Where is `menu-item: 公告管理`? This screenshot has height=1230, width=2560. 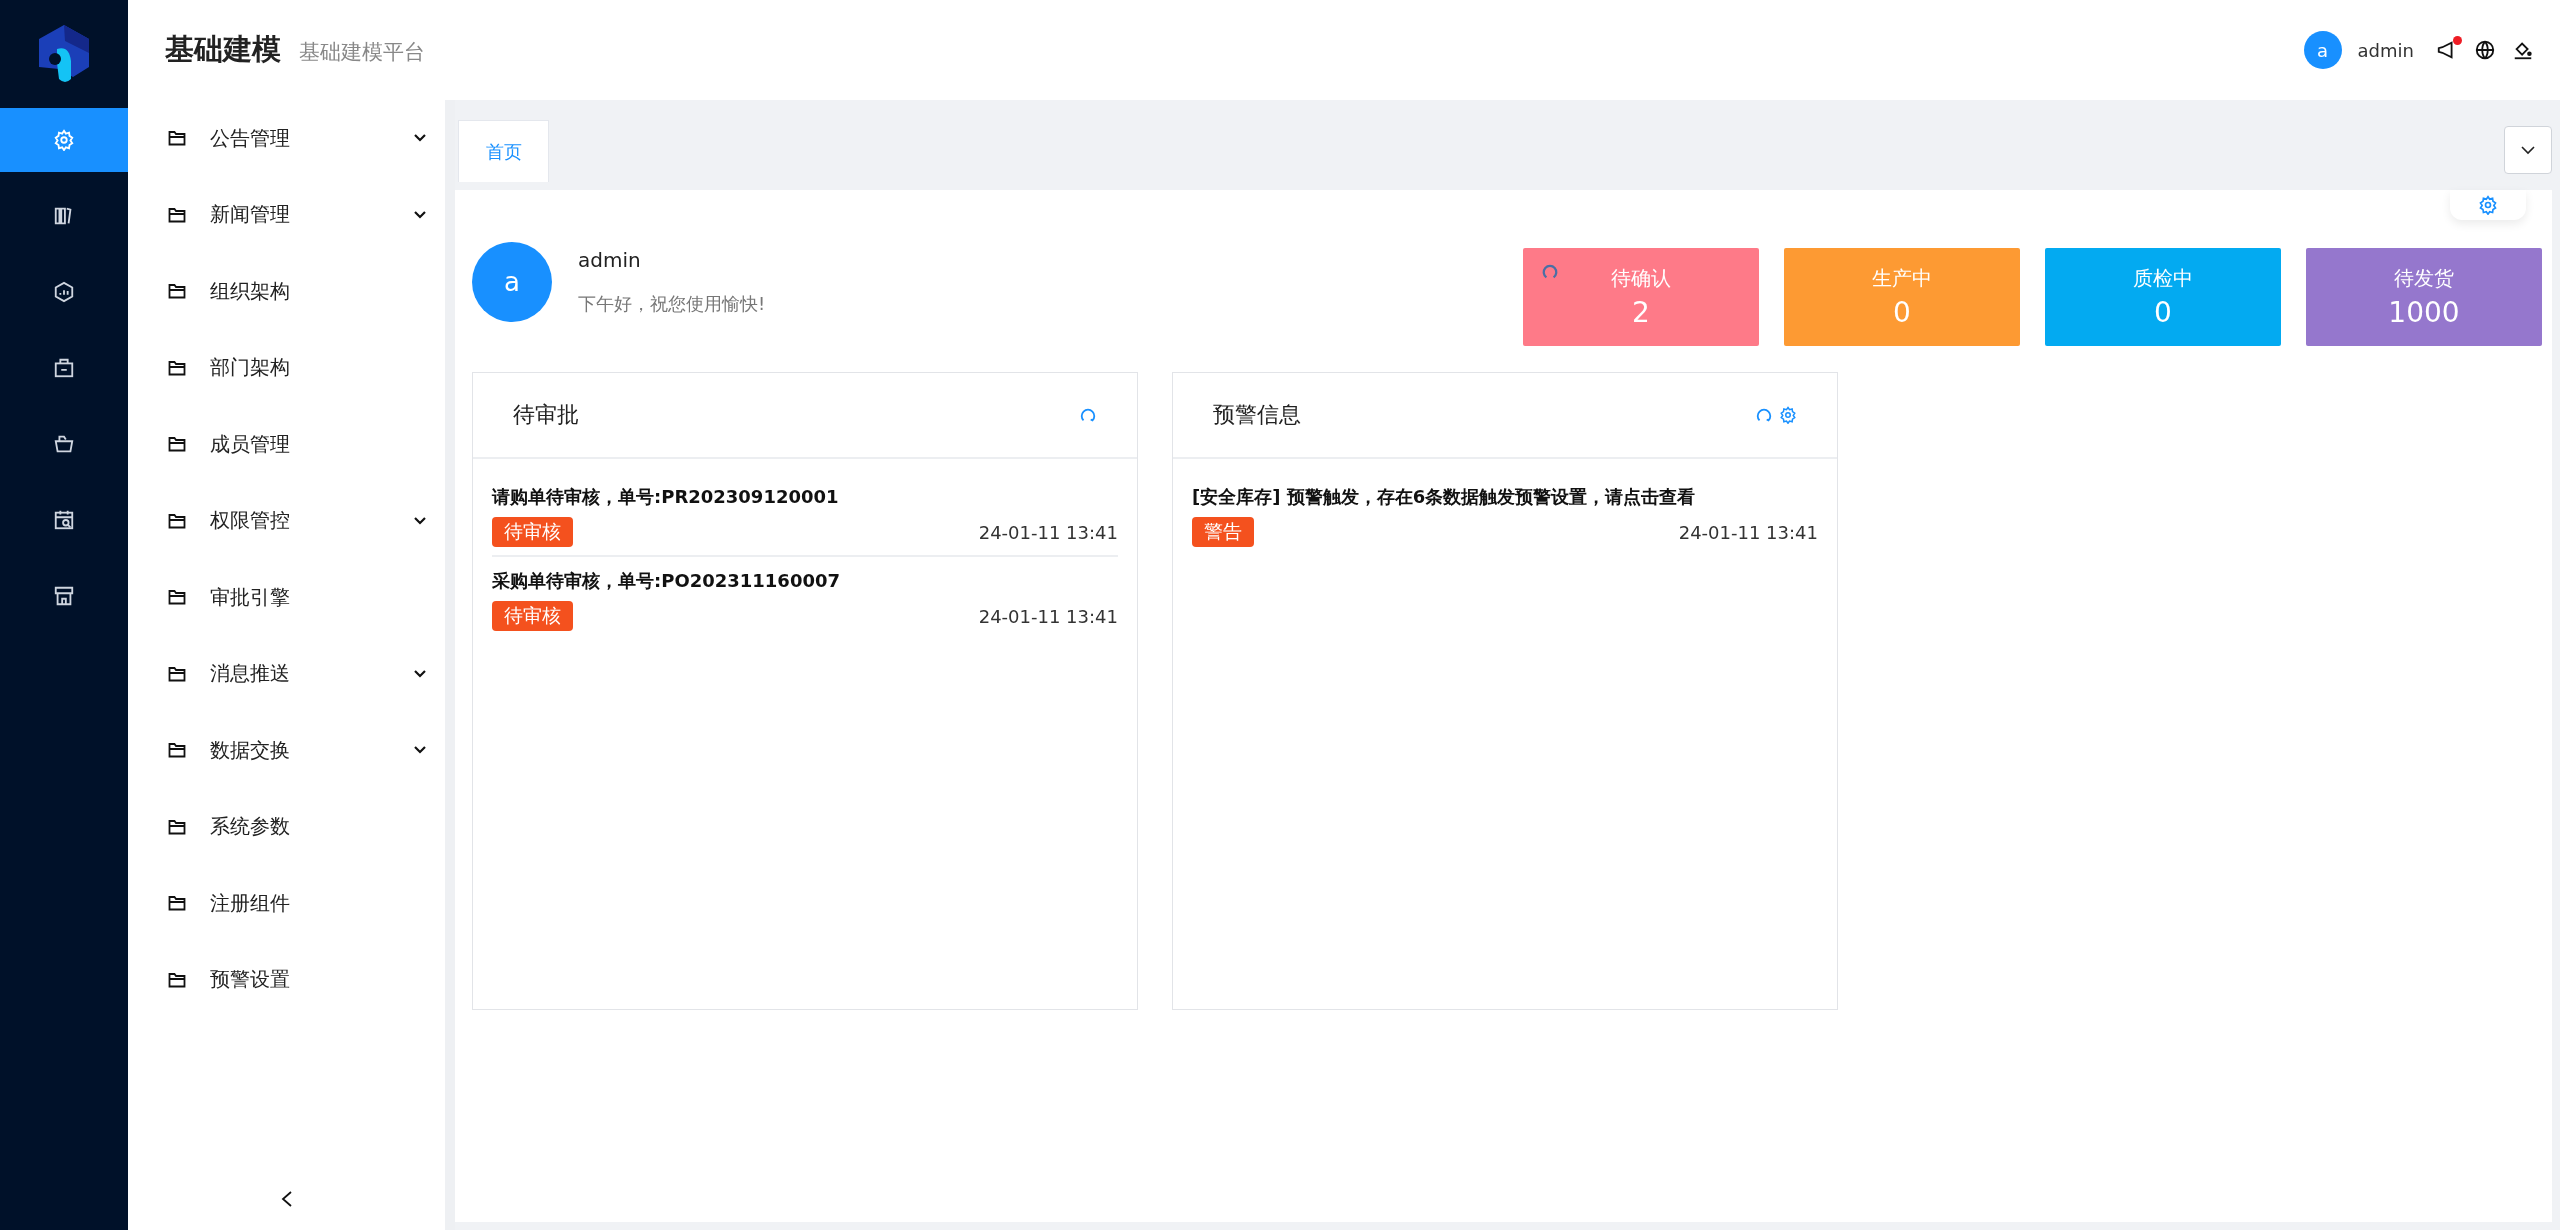
menu-item: 公告管理 is located at coordinates (286, 138).